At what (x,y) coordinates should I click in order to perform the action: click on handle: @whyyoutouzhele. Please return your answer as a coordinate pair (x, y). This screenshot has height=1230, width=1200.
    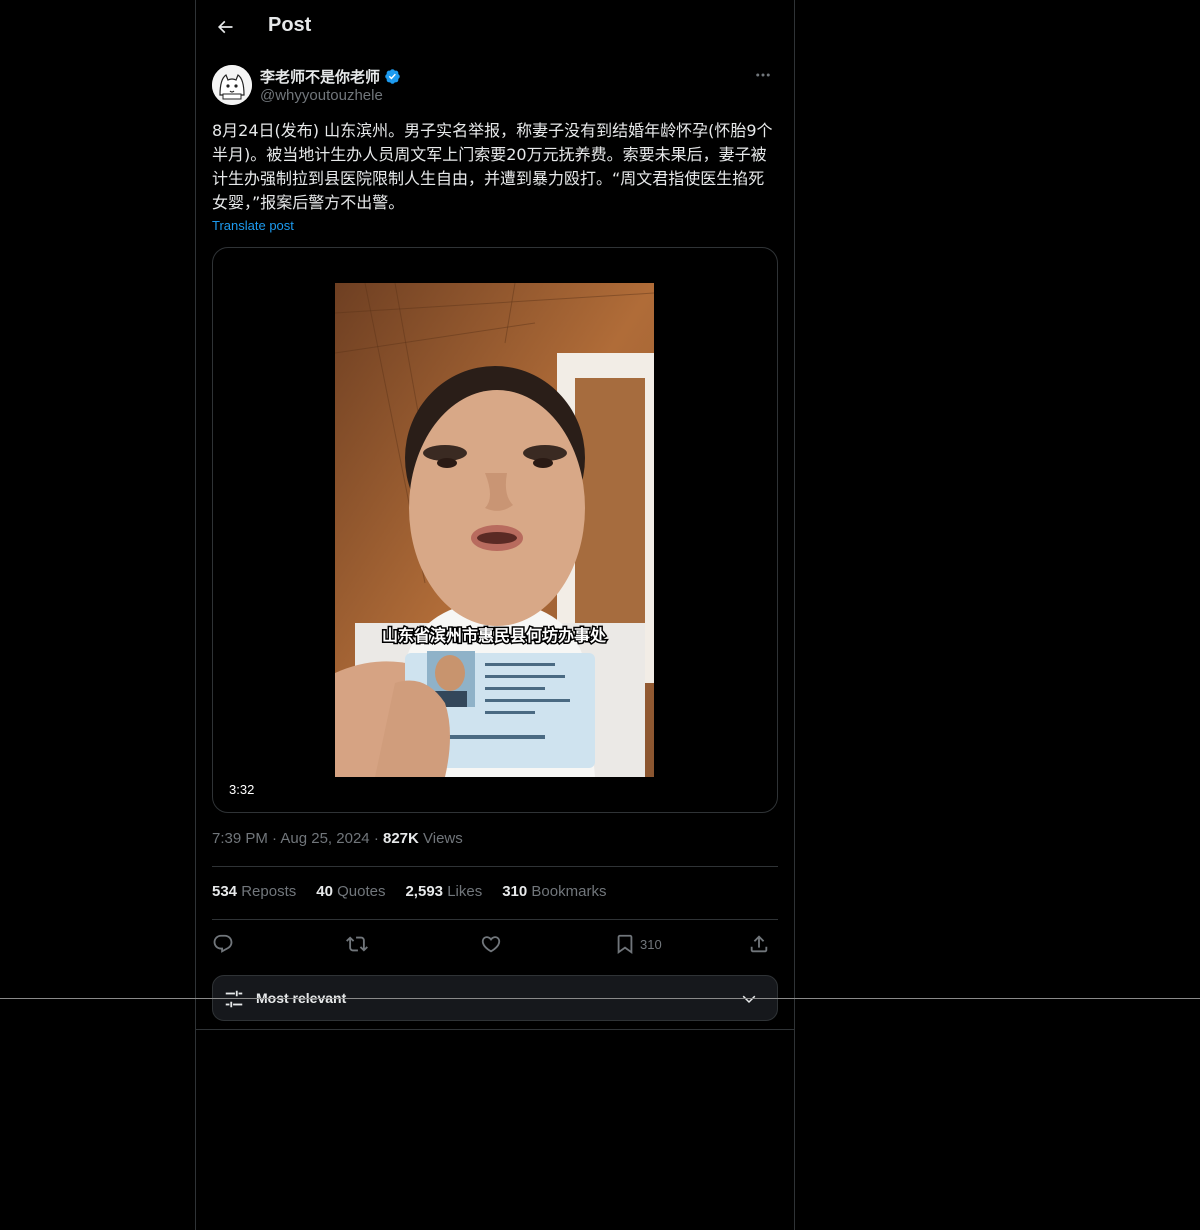
    Looking at the image, I should click on (321, 95).